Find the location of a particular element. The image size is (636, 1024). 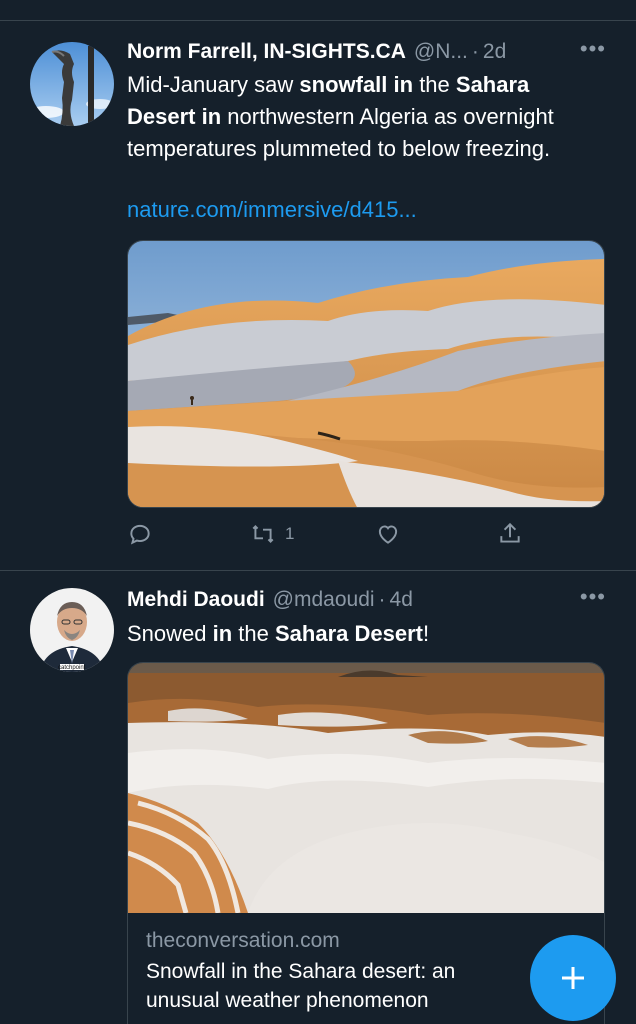

tweet-text-segment: ! is located at coordinates (426, 633).